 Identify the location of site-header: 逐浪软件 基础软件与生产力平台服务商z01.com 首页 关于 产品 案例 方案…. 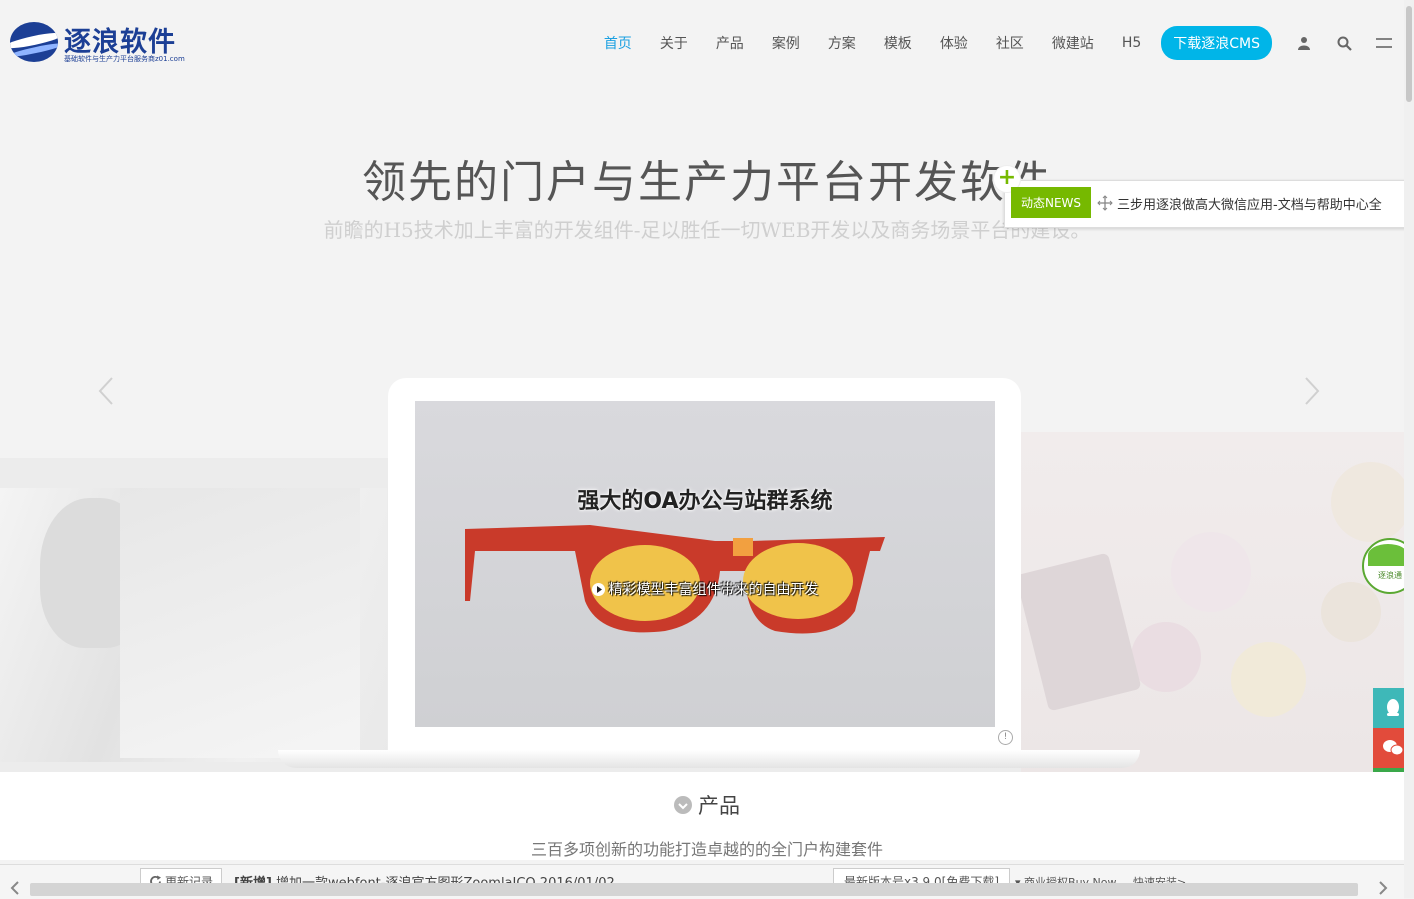
(702, 45).